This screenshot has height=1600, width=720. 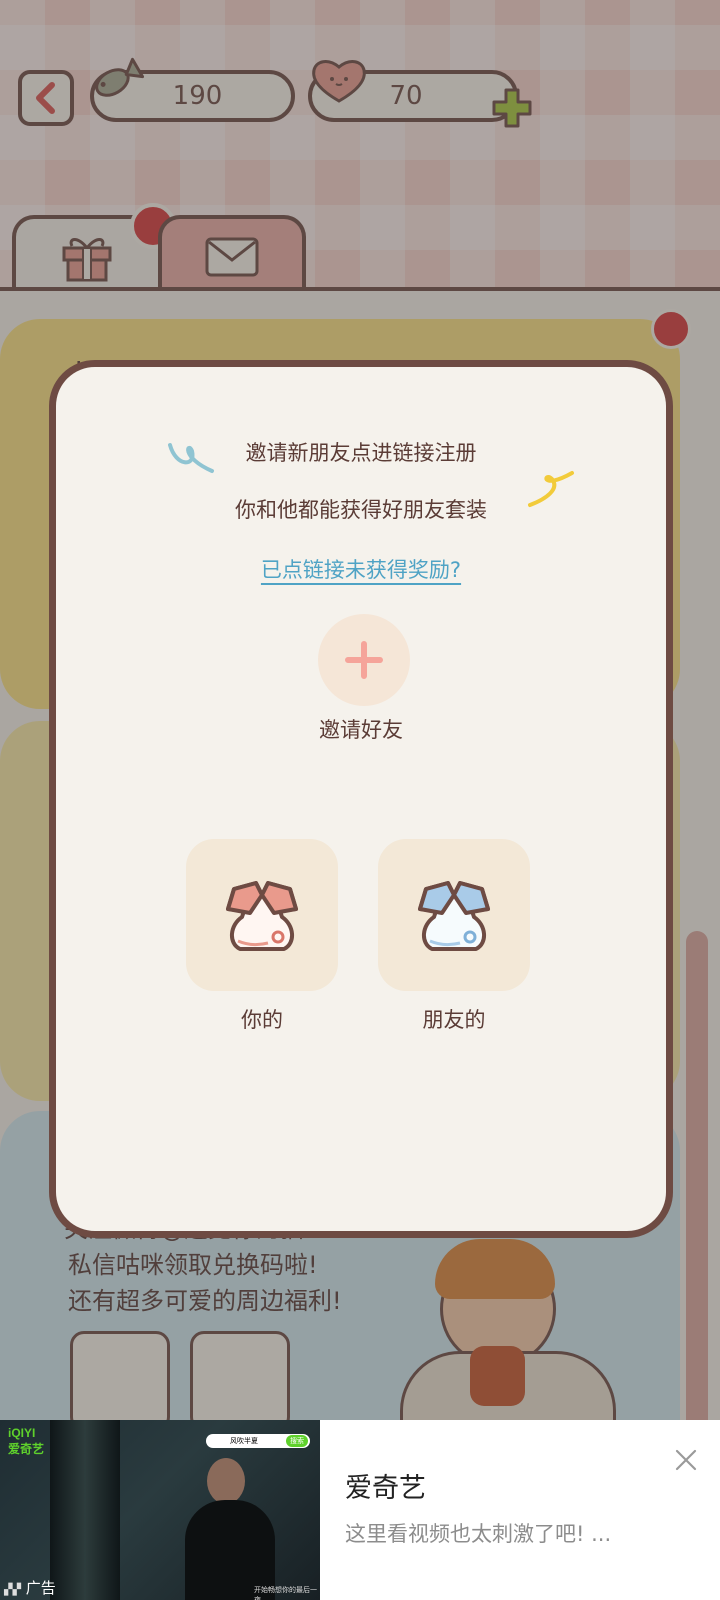 I want to click on ad-search-bar: 风吹半夏 搜索, so click(x=258, y=1441).